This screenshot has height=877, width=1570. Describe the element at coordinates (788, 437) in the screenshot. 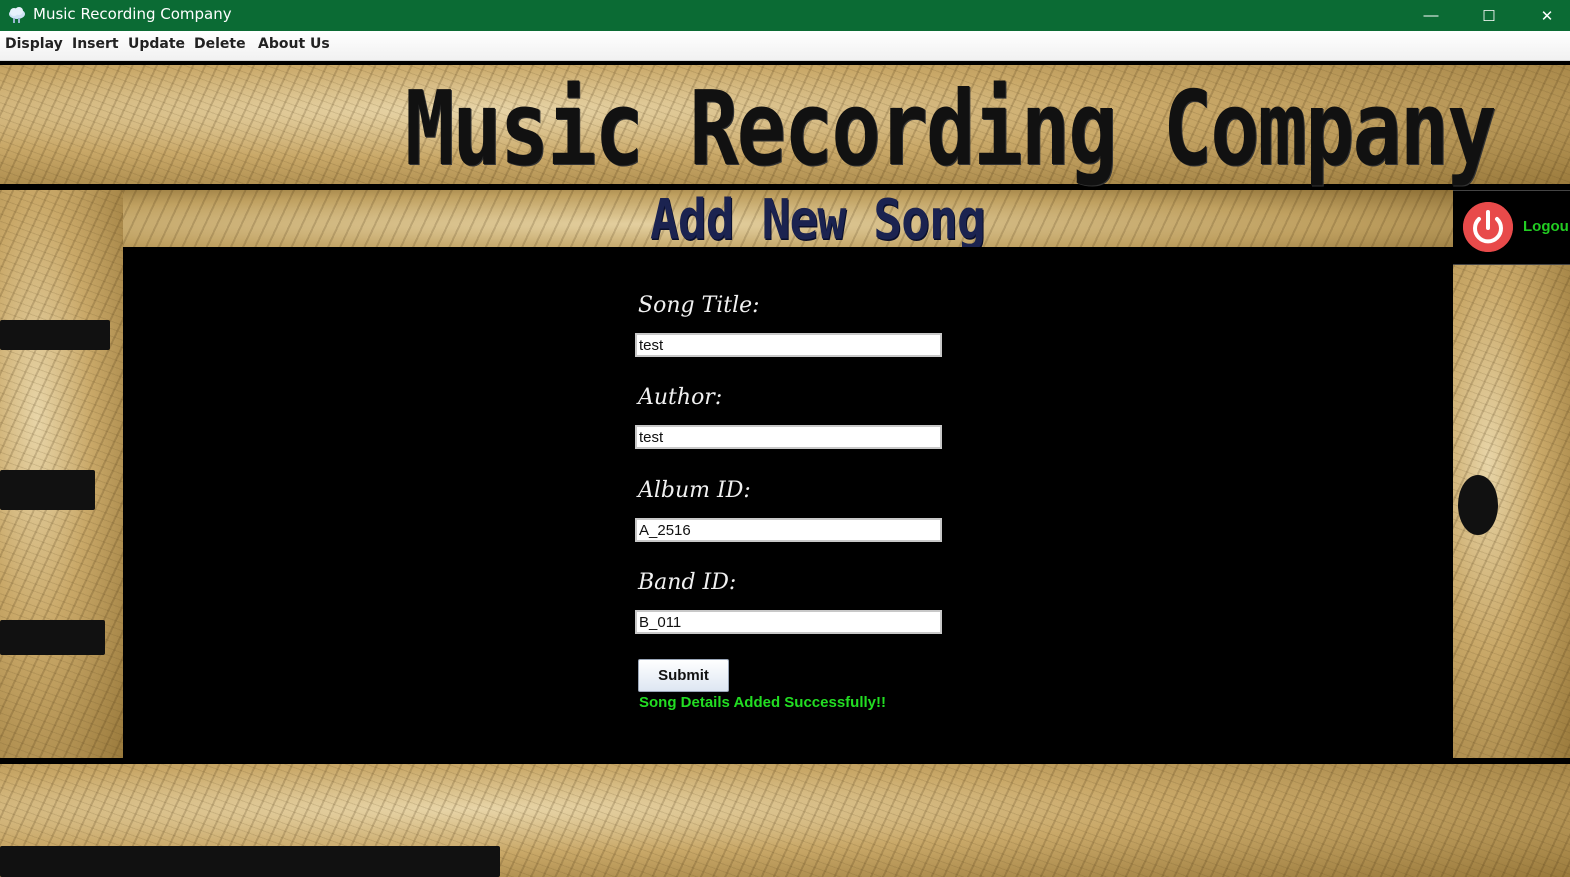

I see `author-input` at that location.